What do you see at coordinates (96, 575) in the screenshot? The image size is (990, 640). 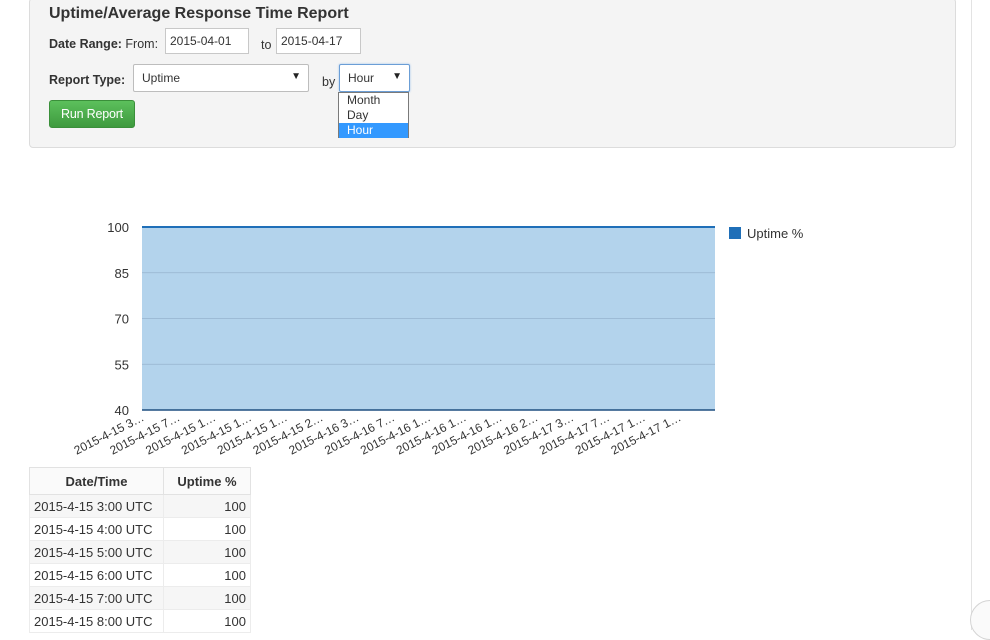 I see `cell-datetime: 2015-4-15 6:00 UTC` at bounding box center [96, 575].